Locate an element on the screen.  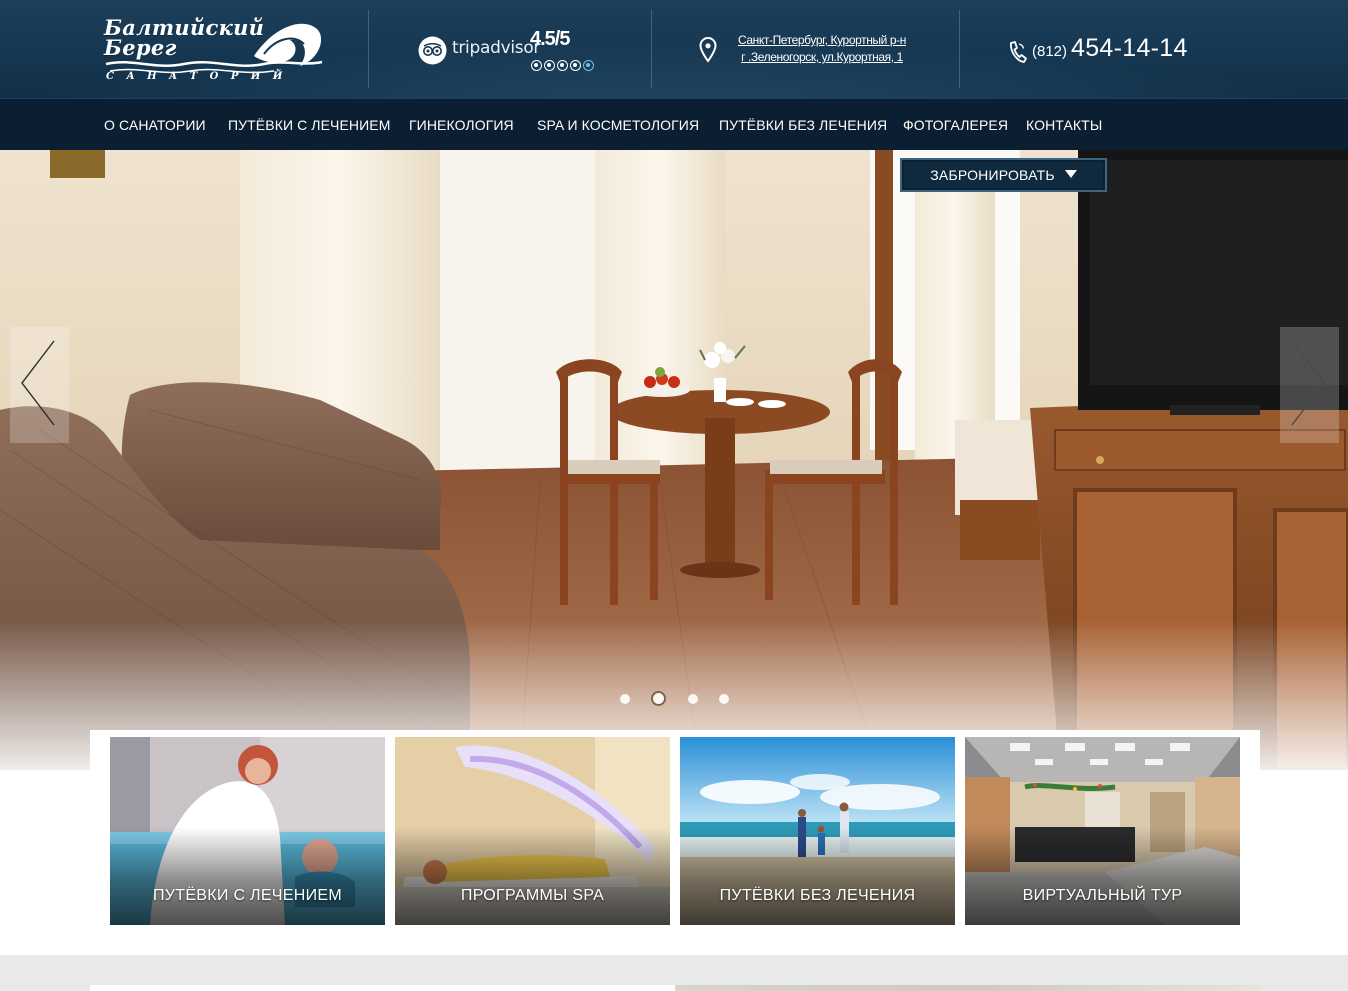
address-line-2: г .Зеленогорск, ул.Курортная, 1 is located at coordinates (822, 57).